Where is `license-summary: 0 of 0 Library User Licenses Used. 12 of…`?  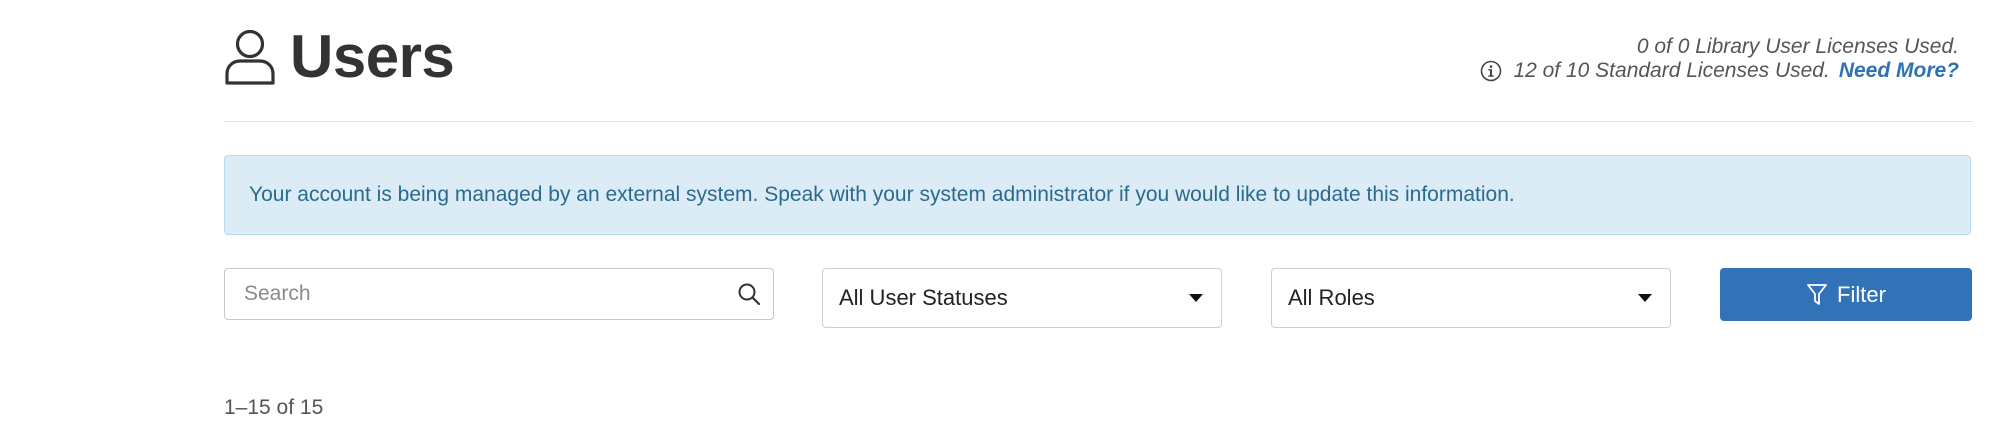
license-summary: 0 of 0 Library User Licenses Used. 12 of… is located at coordinates (1719, 59).